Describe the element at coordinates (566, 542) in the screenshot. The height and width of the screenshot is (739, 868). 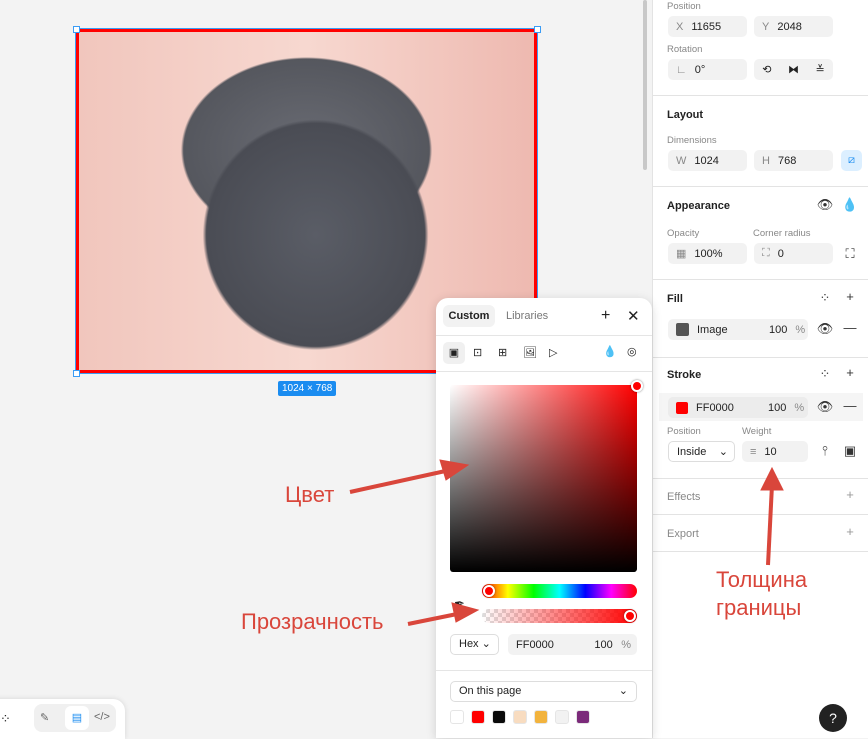
I see `annotation-arrows` at that location.